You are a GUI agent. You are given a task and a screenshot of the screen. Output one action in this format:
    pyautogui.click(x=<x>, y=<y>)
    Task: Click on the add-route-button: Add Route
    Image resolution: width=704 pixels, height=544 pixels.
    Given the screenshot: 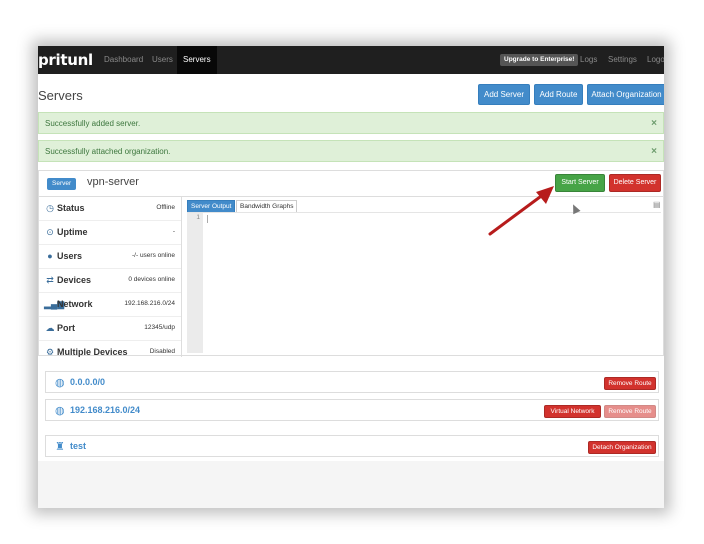 What is the action you would take?
    pyautogui.click(x=558, y=94)
    